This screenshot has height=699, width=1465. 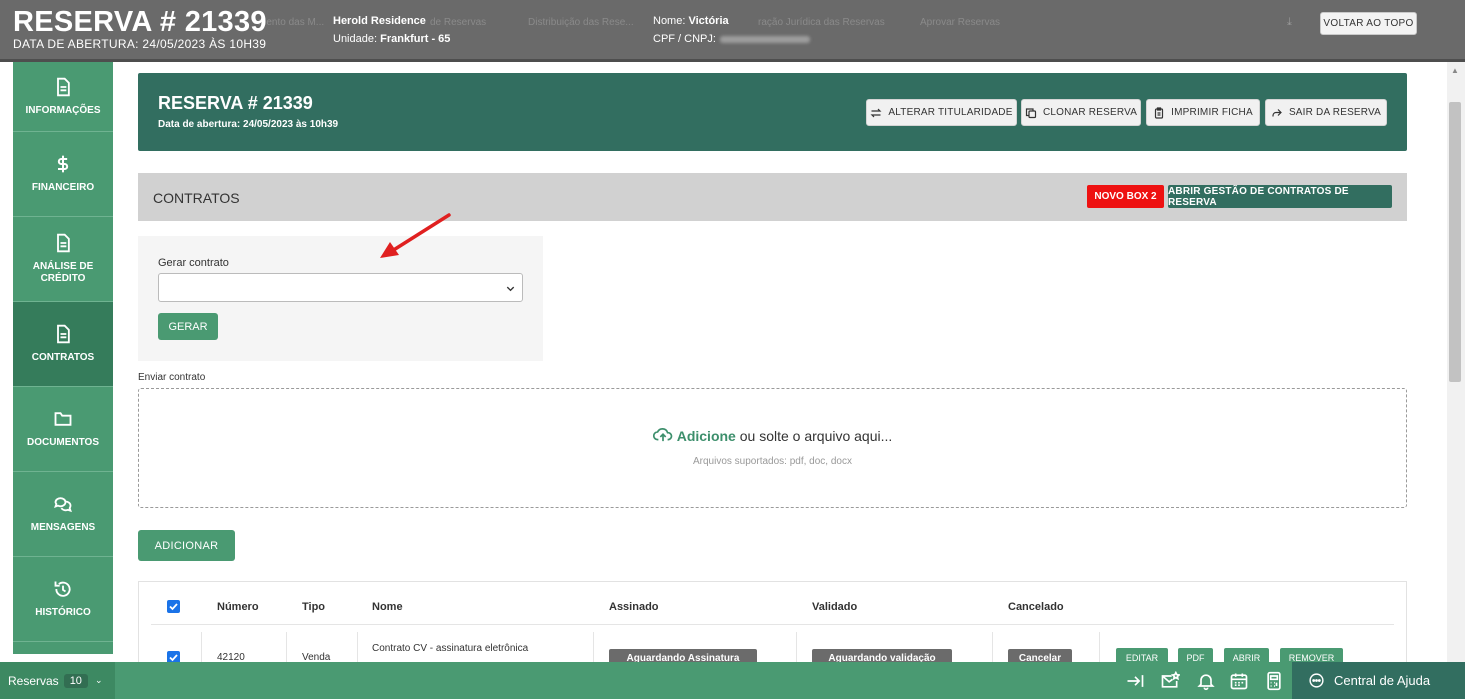 I want to click on dropzone-add-link: Adicione, so click(x=706, y=436).